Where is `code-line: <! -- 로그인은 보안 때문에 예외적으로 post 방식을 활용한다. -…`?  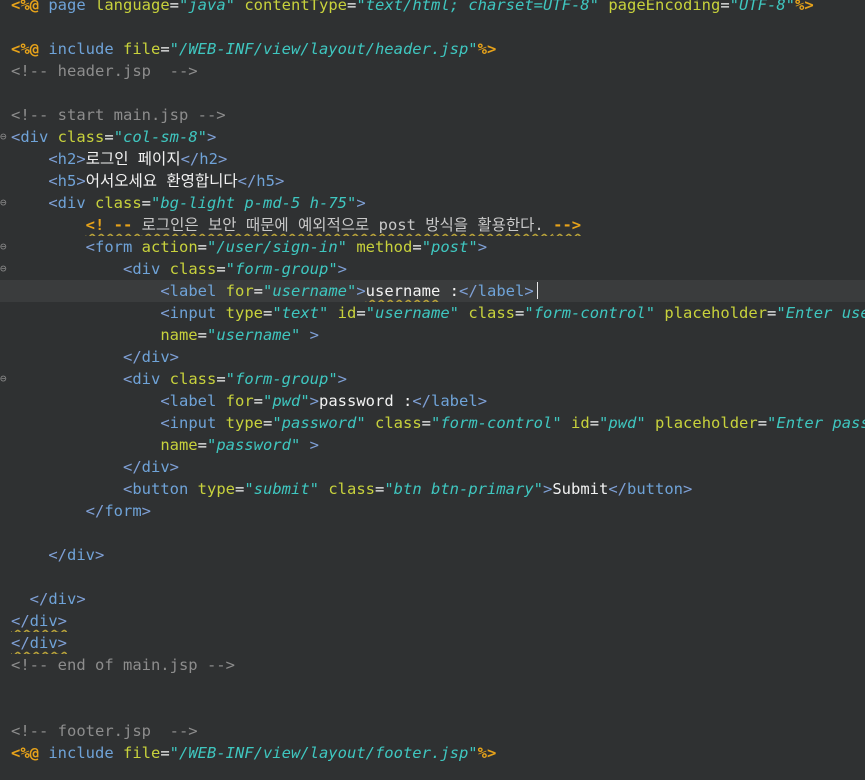 code-line: <! -- 로그인은 보안 때문에 예외적으로 post 방식을 활용한다. -… is located at coordinates (432, 225).